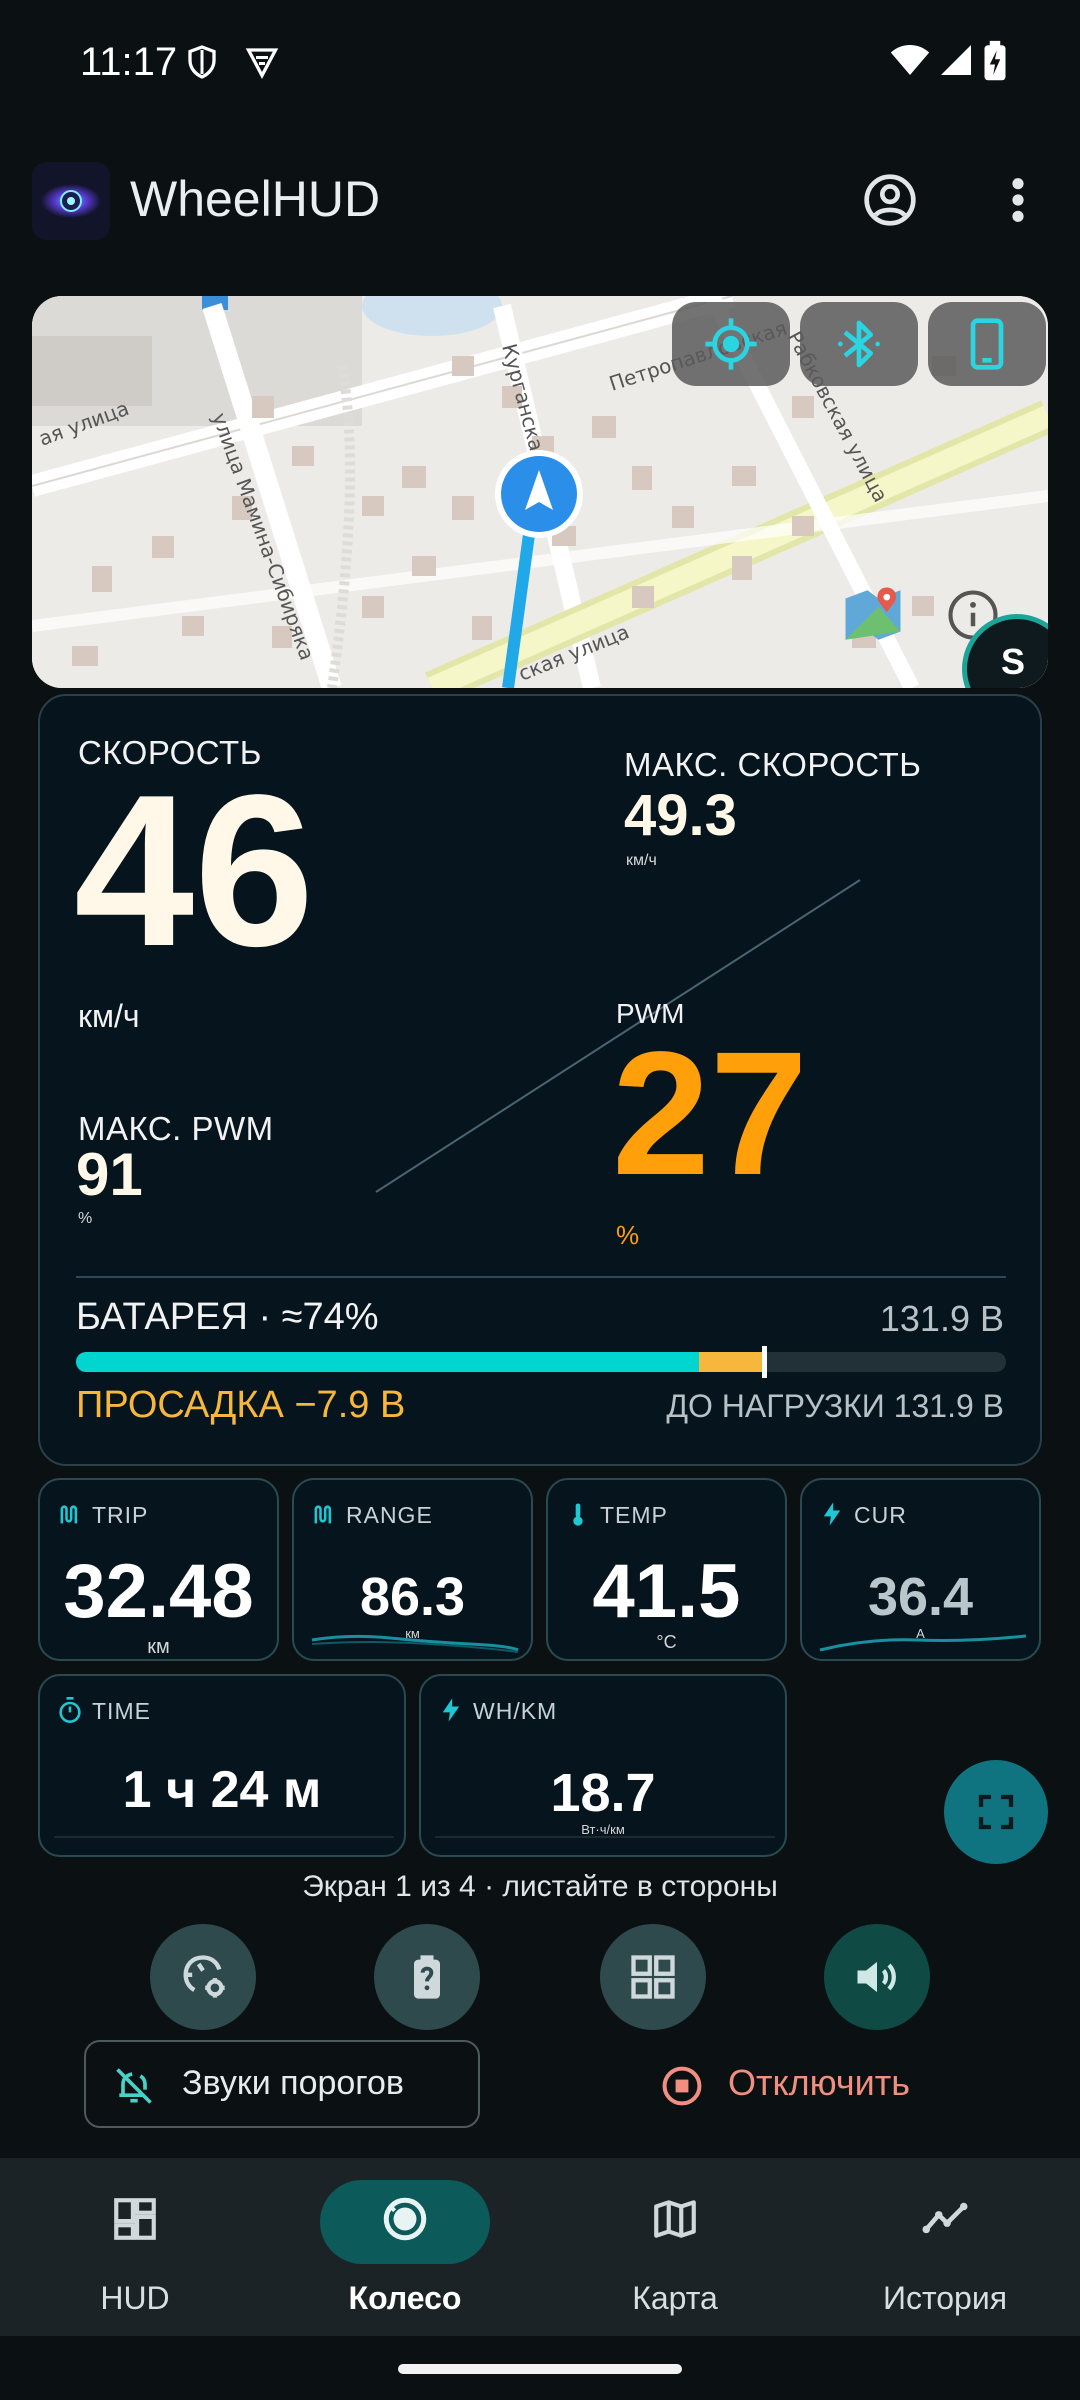 This screenshot has height=2400, width=1080. Describe the element at coordinates (109, 1174) in the screenshot. I see `max-pwm-value: 91` at that location.